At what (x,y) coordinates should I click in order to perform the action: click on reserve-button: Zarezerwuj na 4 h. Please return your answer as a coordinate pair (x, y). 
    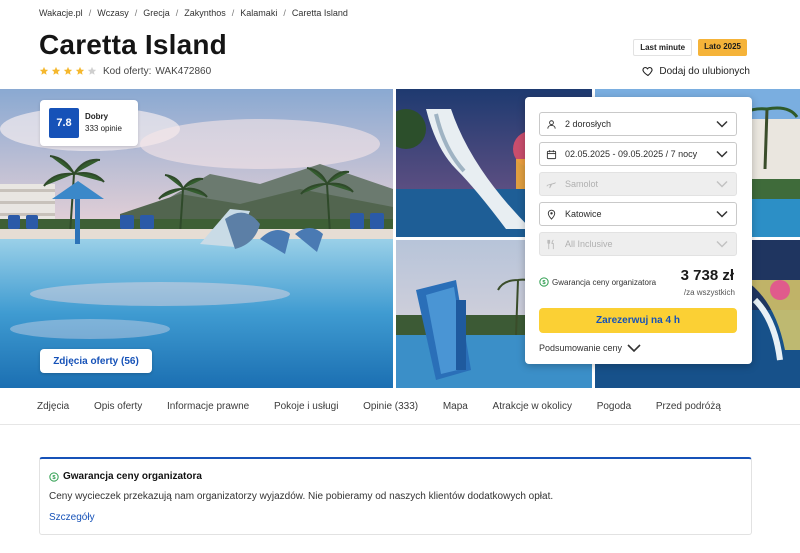
    Looking at the image, I should click on (638, 320).